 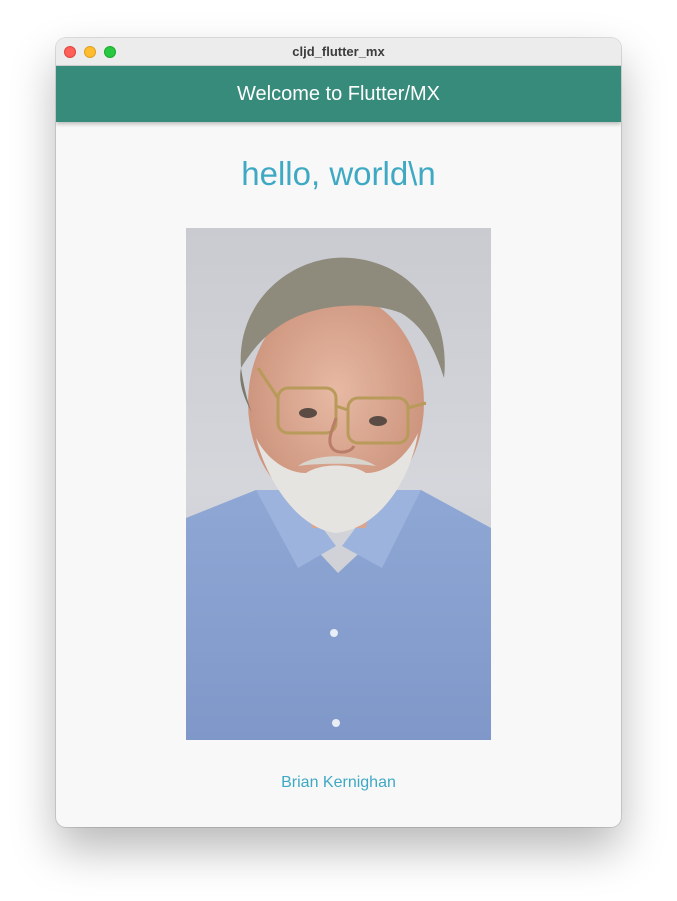 I want to click on app-bar: Welcome to Flutter/MX, so click(x=338, y=94).